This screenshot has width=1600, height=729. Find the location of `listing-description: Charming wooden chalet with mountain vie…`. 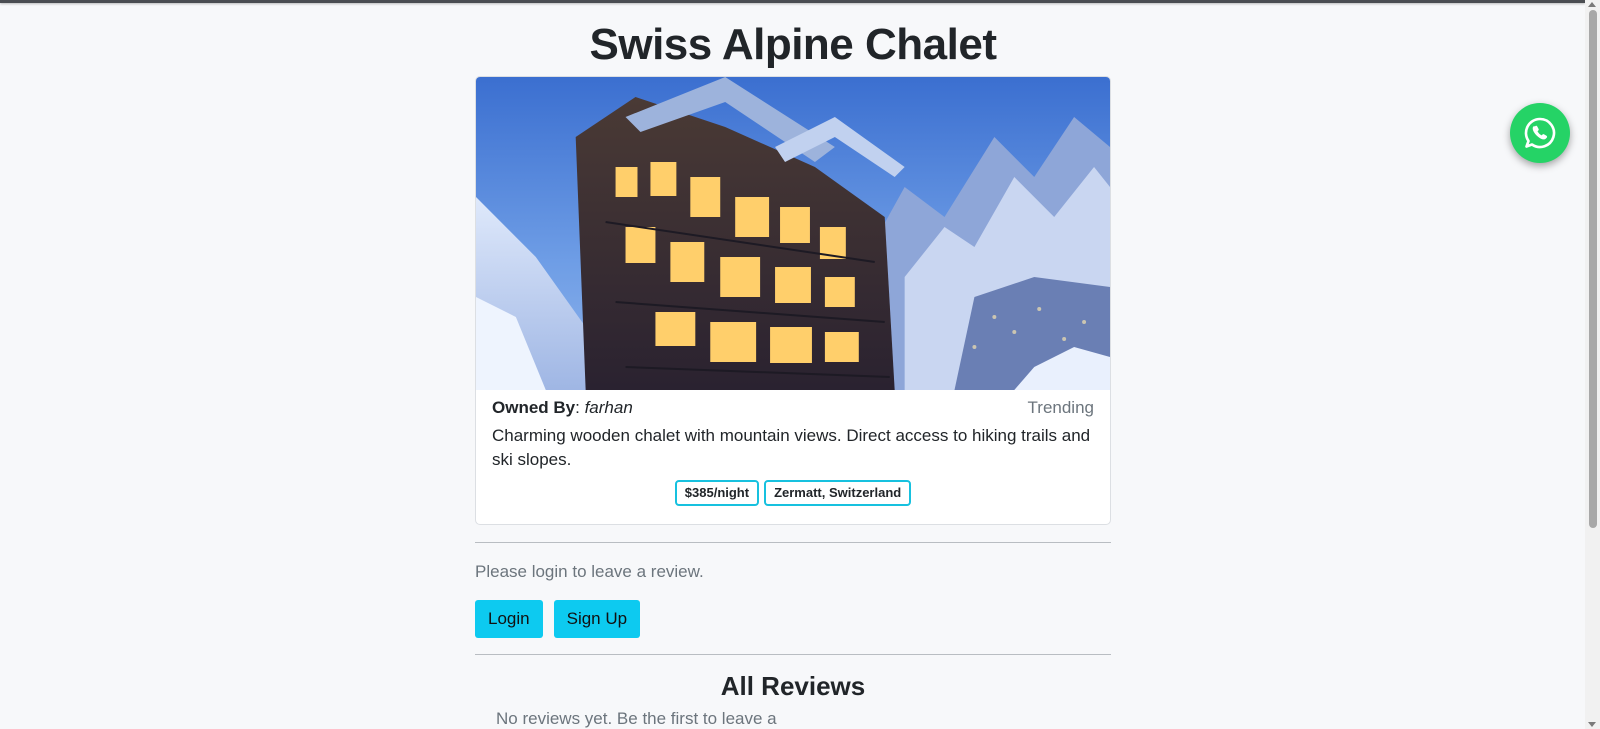

listing-description: Charming wooden chalet with mountain vie… is located at coordinates (791, 447).